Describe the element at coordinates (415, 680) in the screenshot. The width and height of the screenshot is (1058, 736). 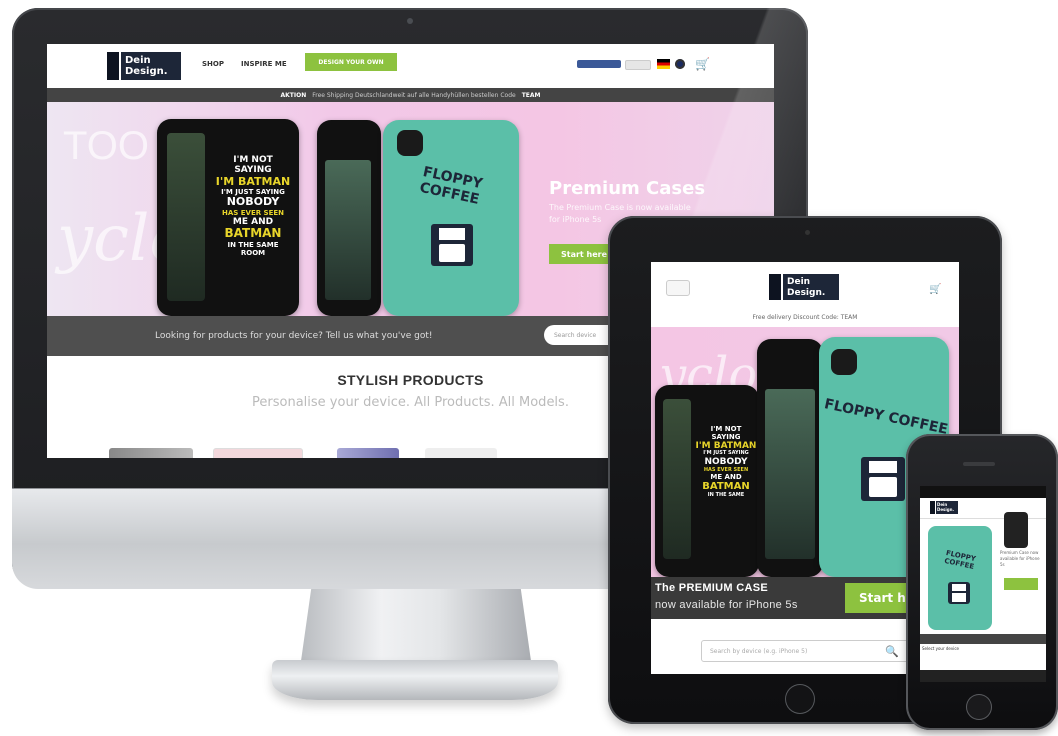
I see `imac-stand-base` at that location.